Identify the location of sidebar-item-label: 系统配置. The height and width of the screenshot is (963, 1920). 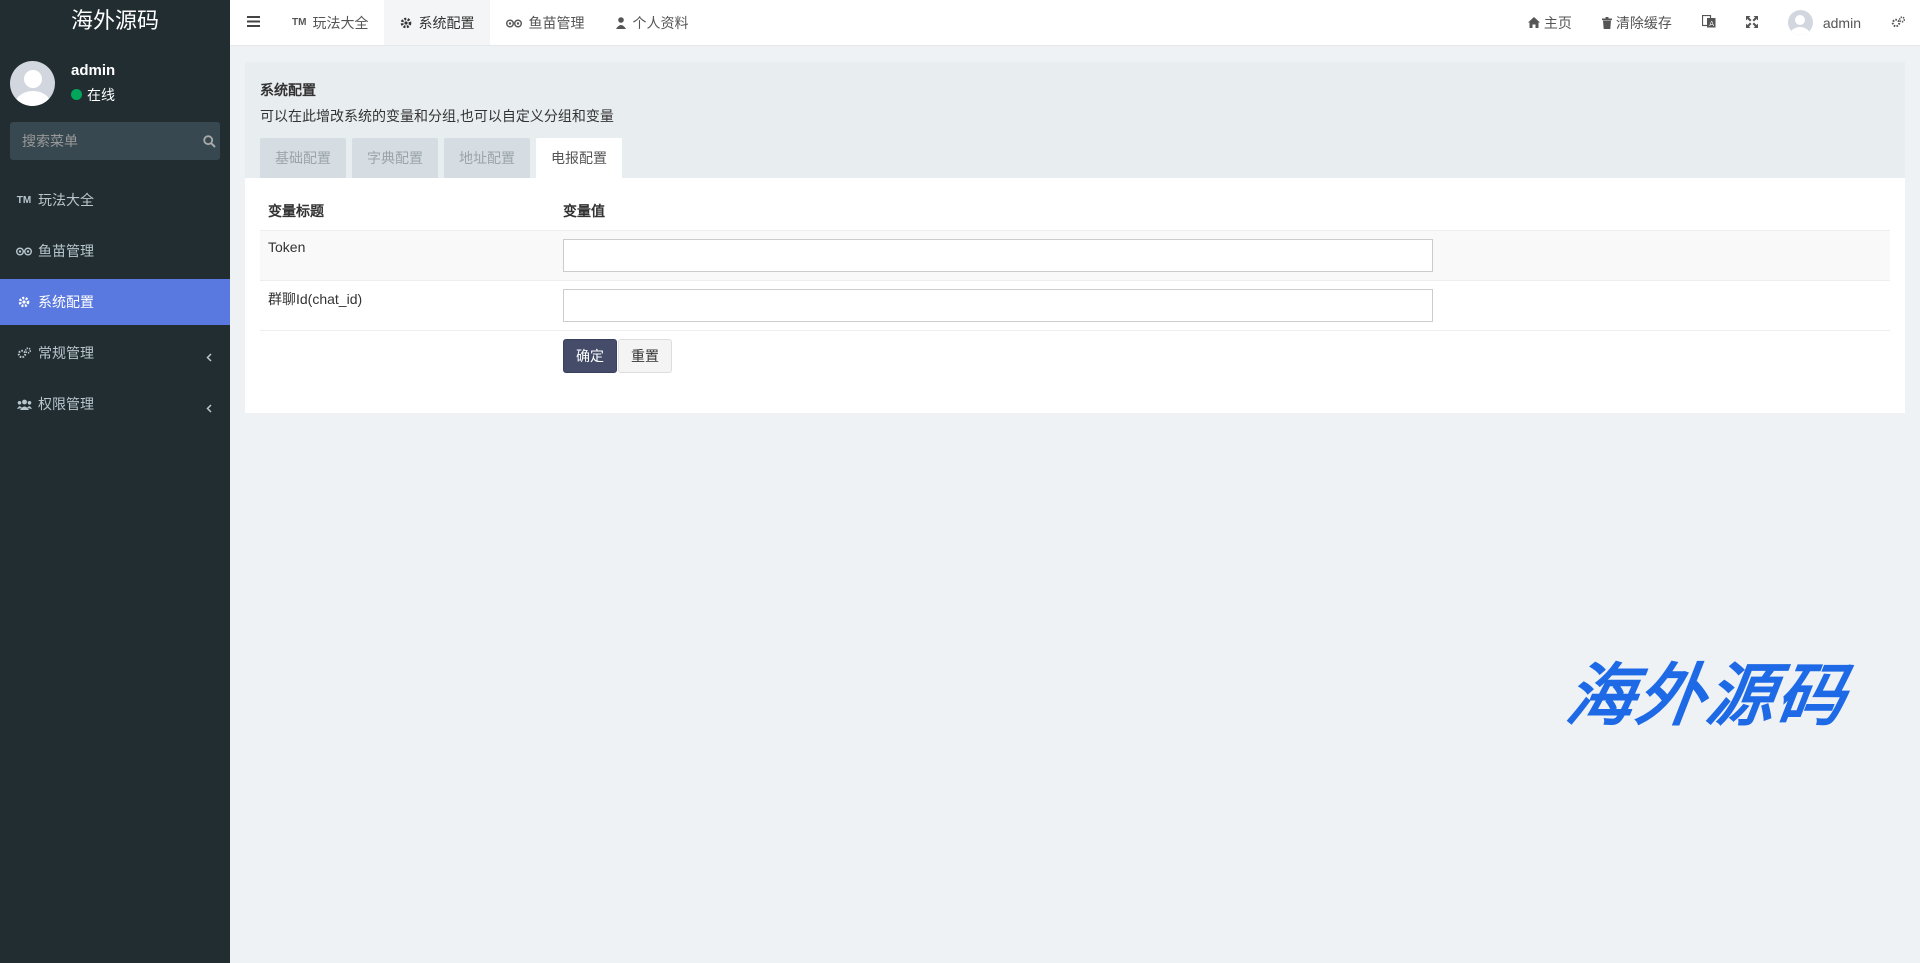
(66, 302).